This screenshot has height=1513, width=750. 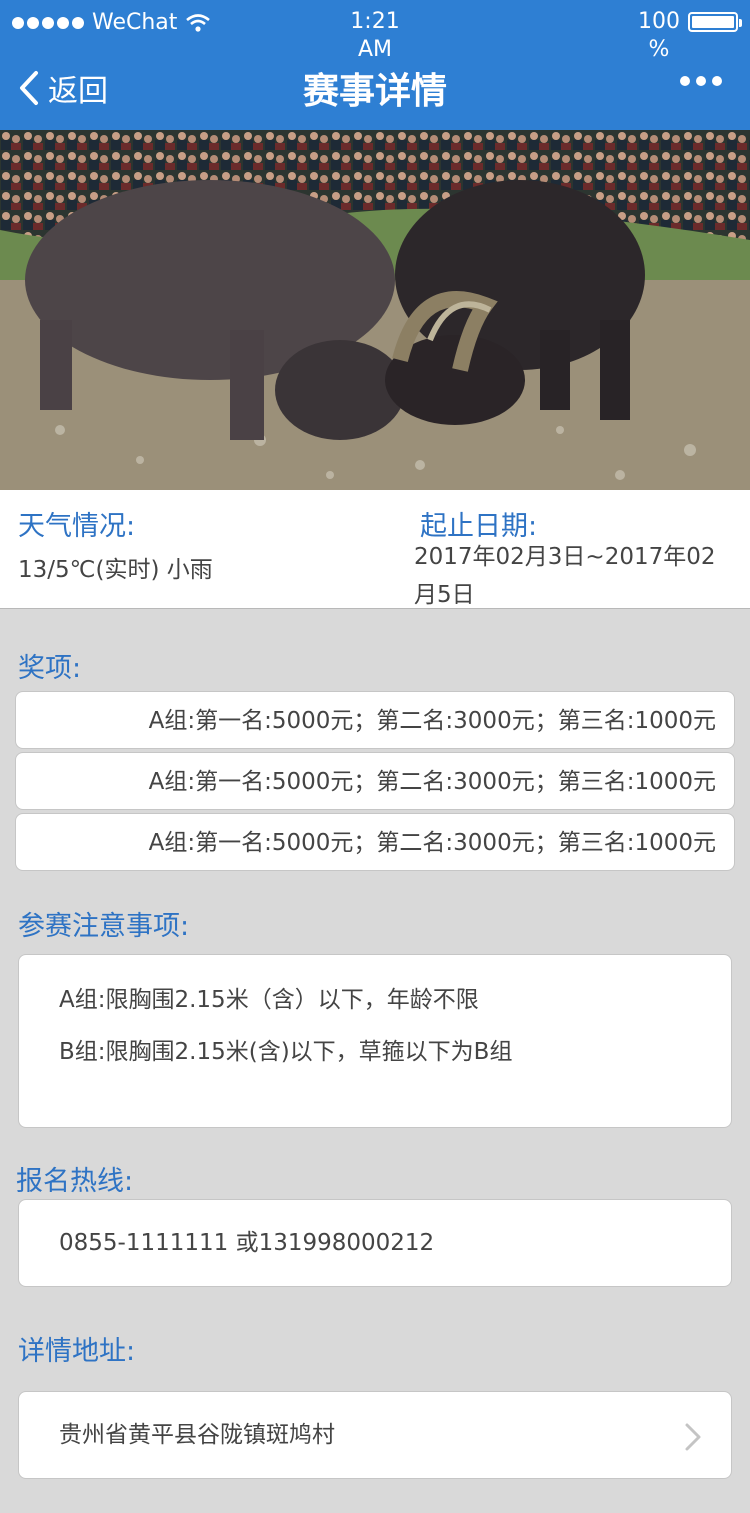 What do you see at coordinates (701, 81) in the screenshot?
I see `more-button` at bounding box center [701, 81].